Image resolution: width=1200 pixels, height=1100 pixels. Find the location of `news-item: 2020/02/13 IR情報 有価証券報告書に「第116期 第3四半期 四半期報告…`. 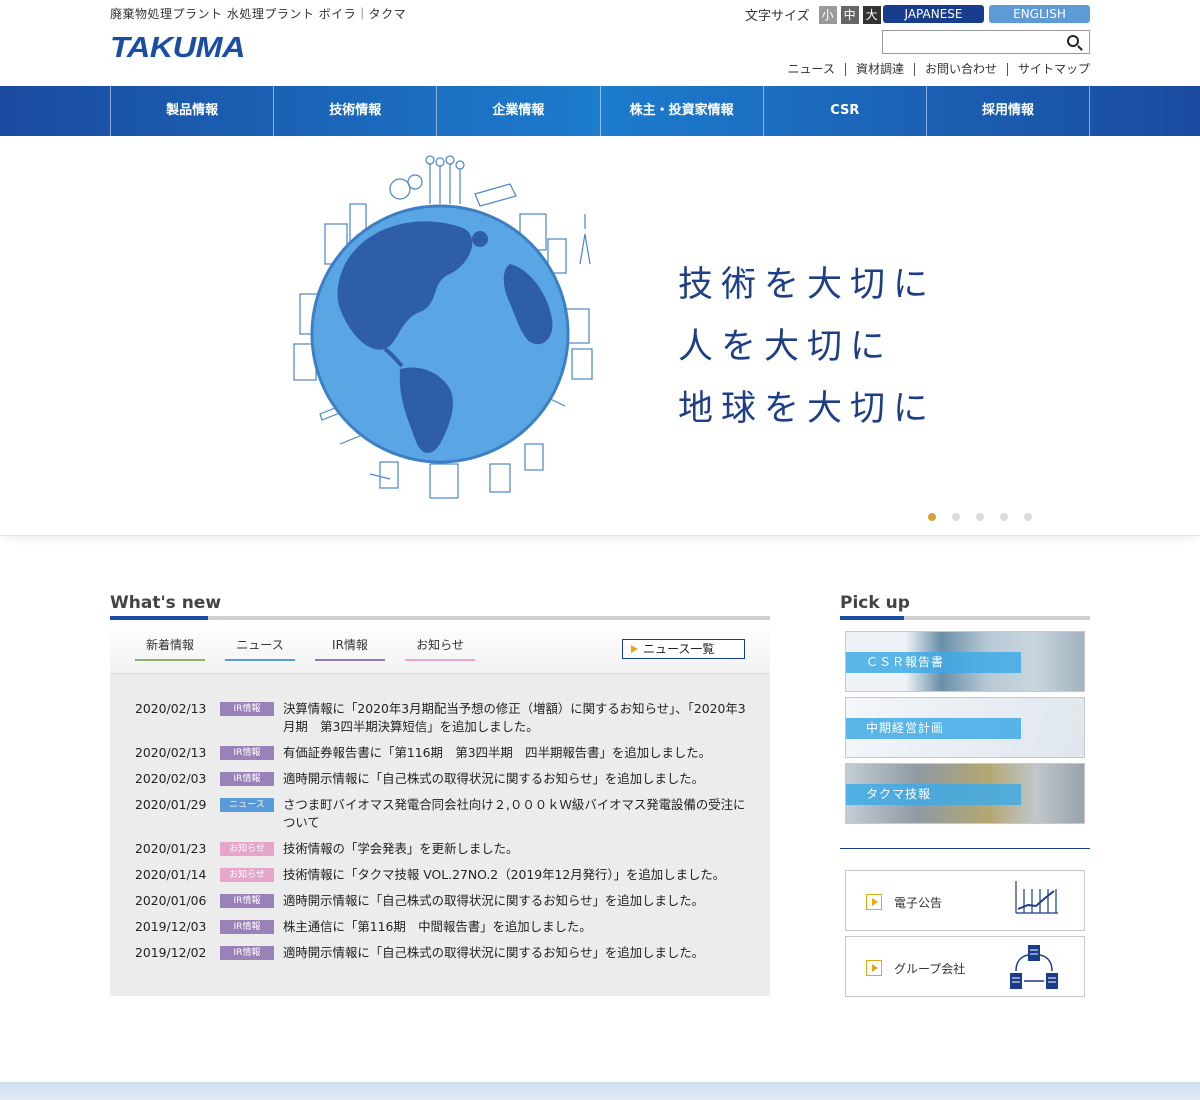

news-item: 2020/02/13 IR情報 有価証券報告書に「第116期 第3四半期 四半期報告… is located at coordinates (445, 753).